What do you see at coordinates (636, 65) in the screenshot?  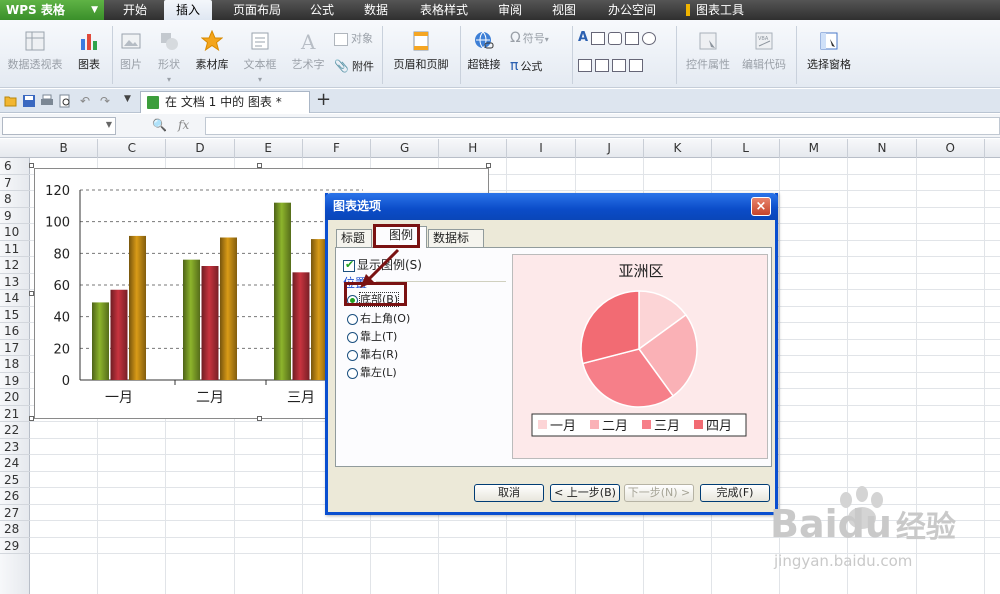 I see `scrollbar-control-icon` at bounding box center [636, 65].